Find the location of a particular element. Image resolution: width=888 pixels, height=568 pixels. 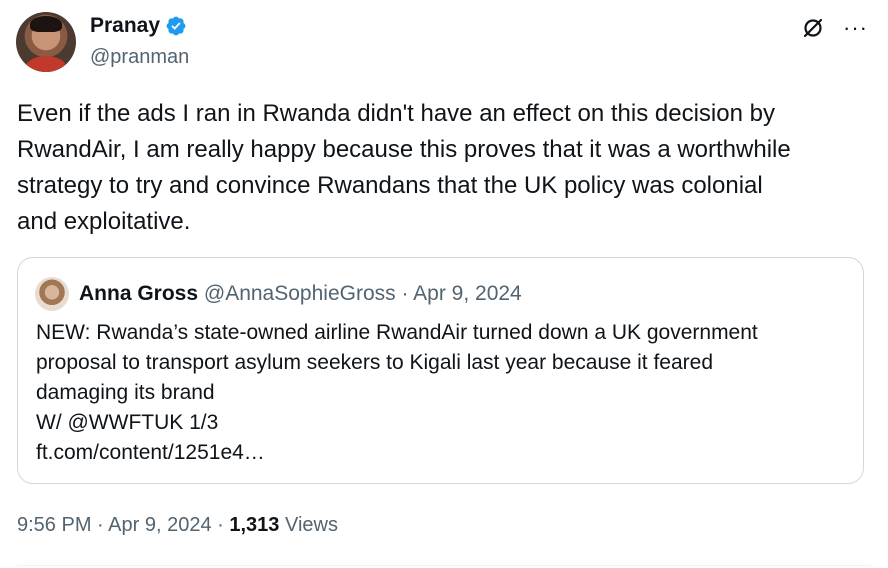

tweet-time: 9:56 PM is located at coordinates (54, 525).